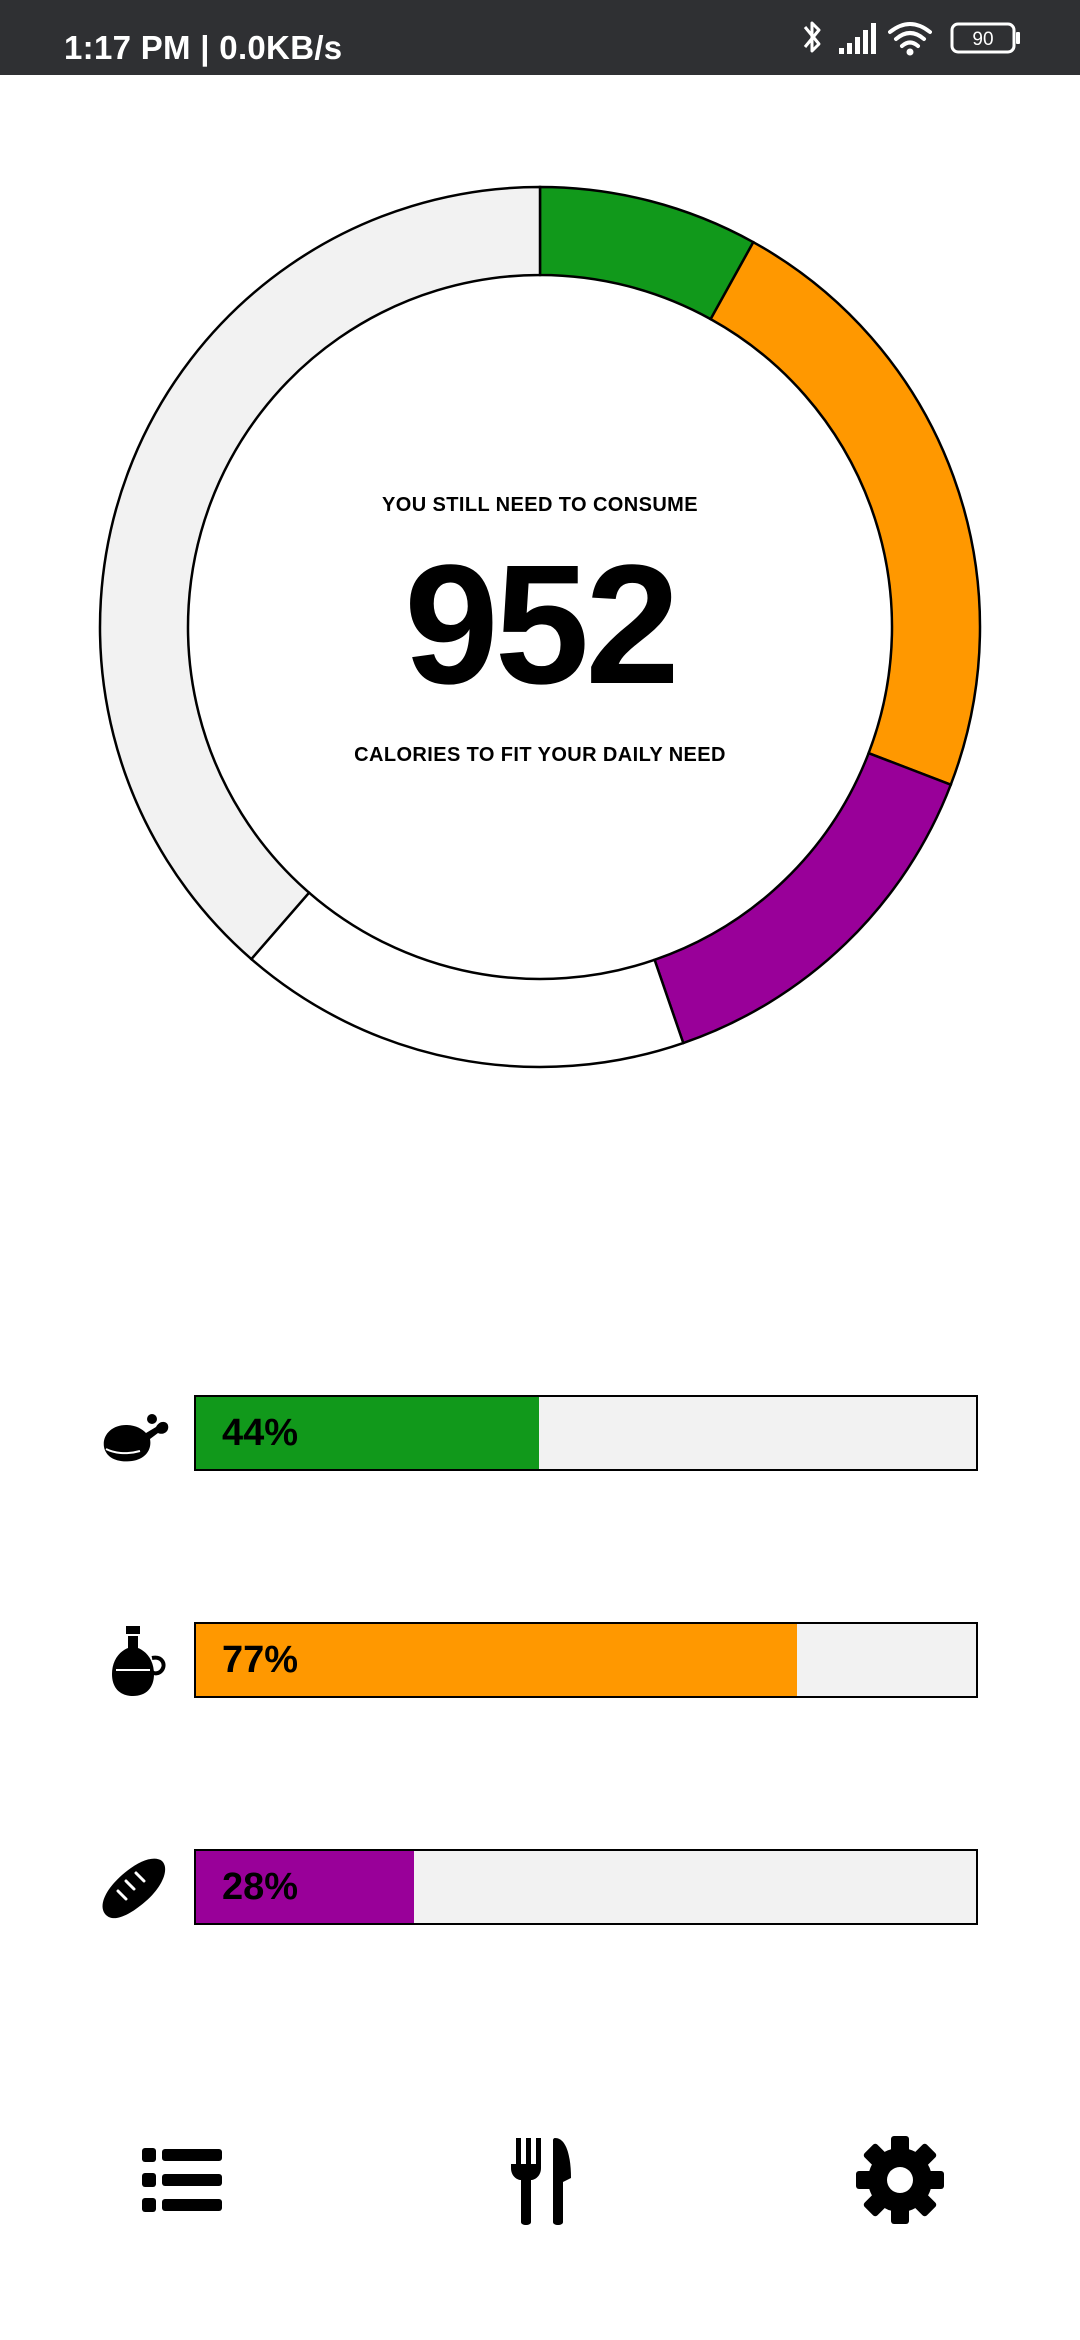  I want to click on bread-icon, so click(134, 1888).